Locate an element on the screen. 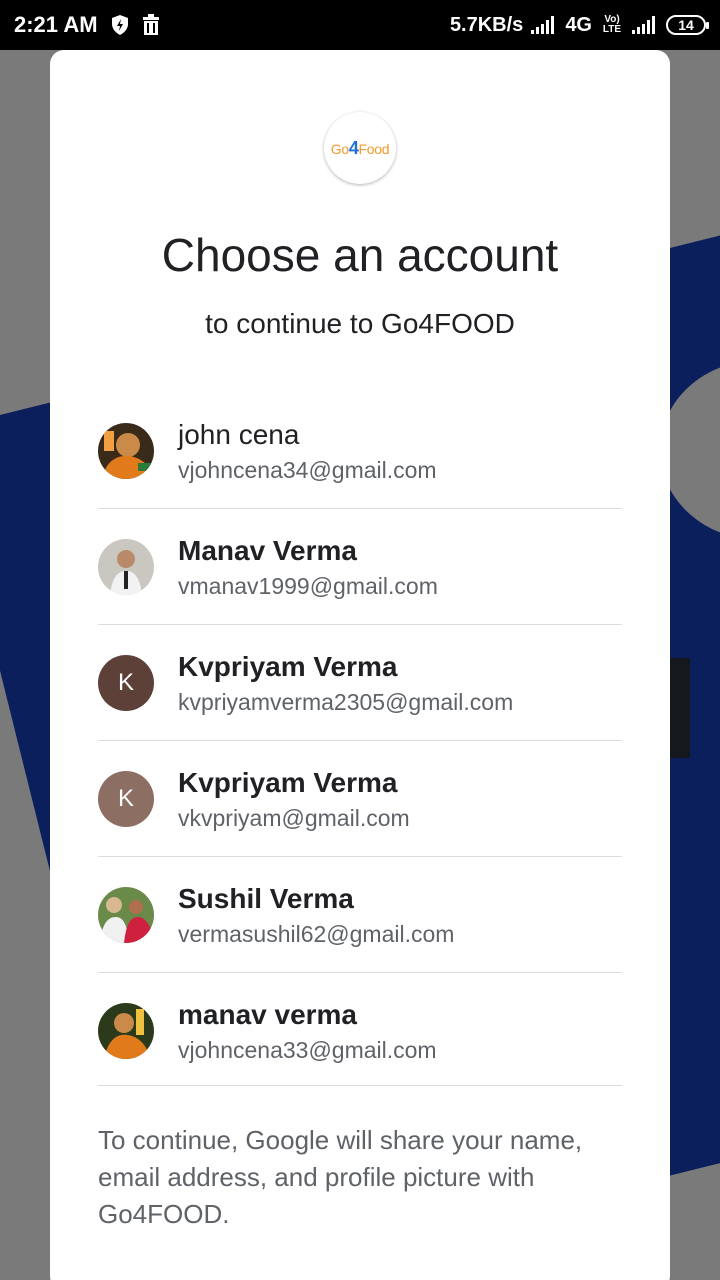 The height and width of the screenshot is (1280, 720). account-email: kvpriyamverma2305@gmail.com is located at coordinates (346, 702).